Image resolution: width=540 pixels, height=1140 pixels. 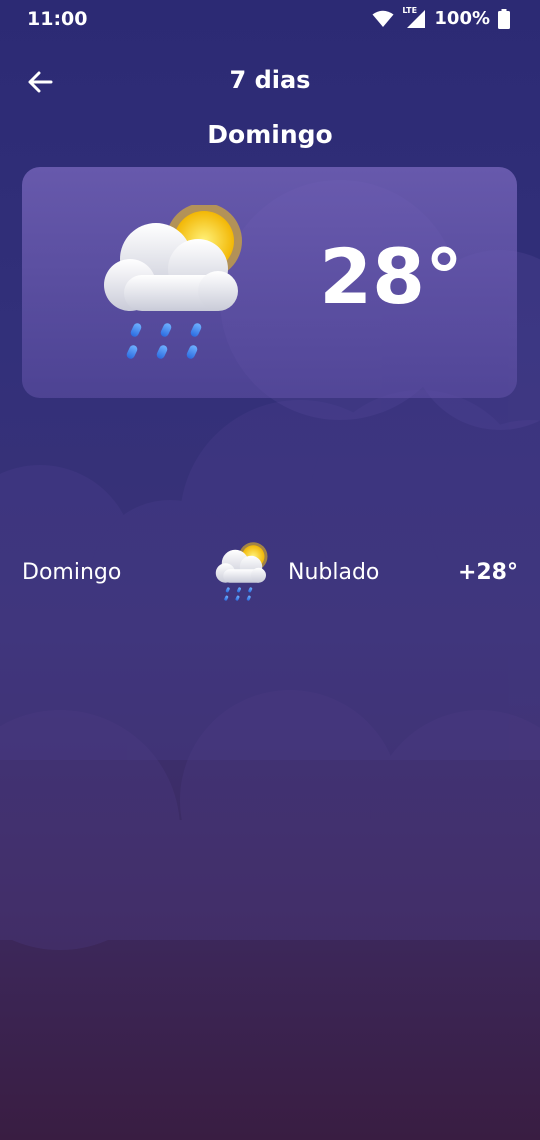 I want to click on status-icons: LTE 100%, so click(x=441, y=17).